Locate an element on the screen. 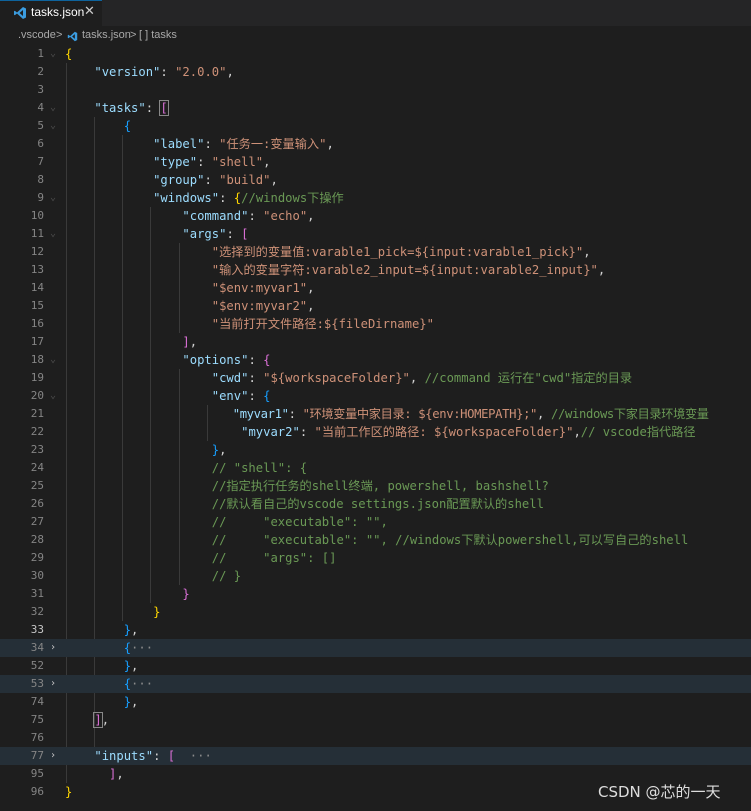 The image size is (751, 811). code-line: 14 "$env:myvar1", is located at coordinates (375, 288).